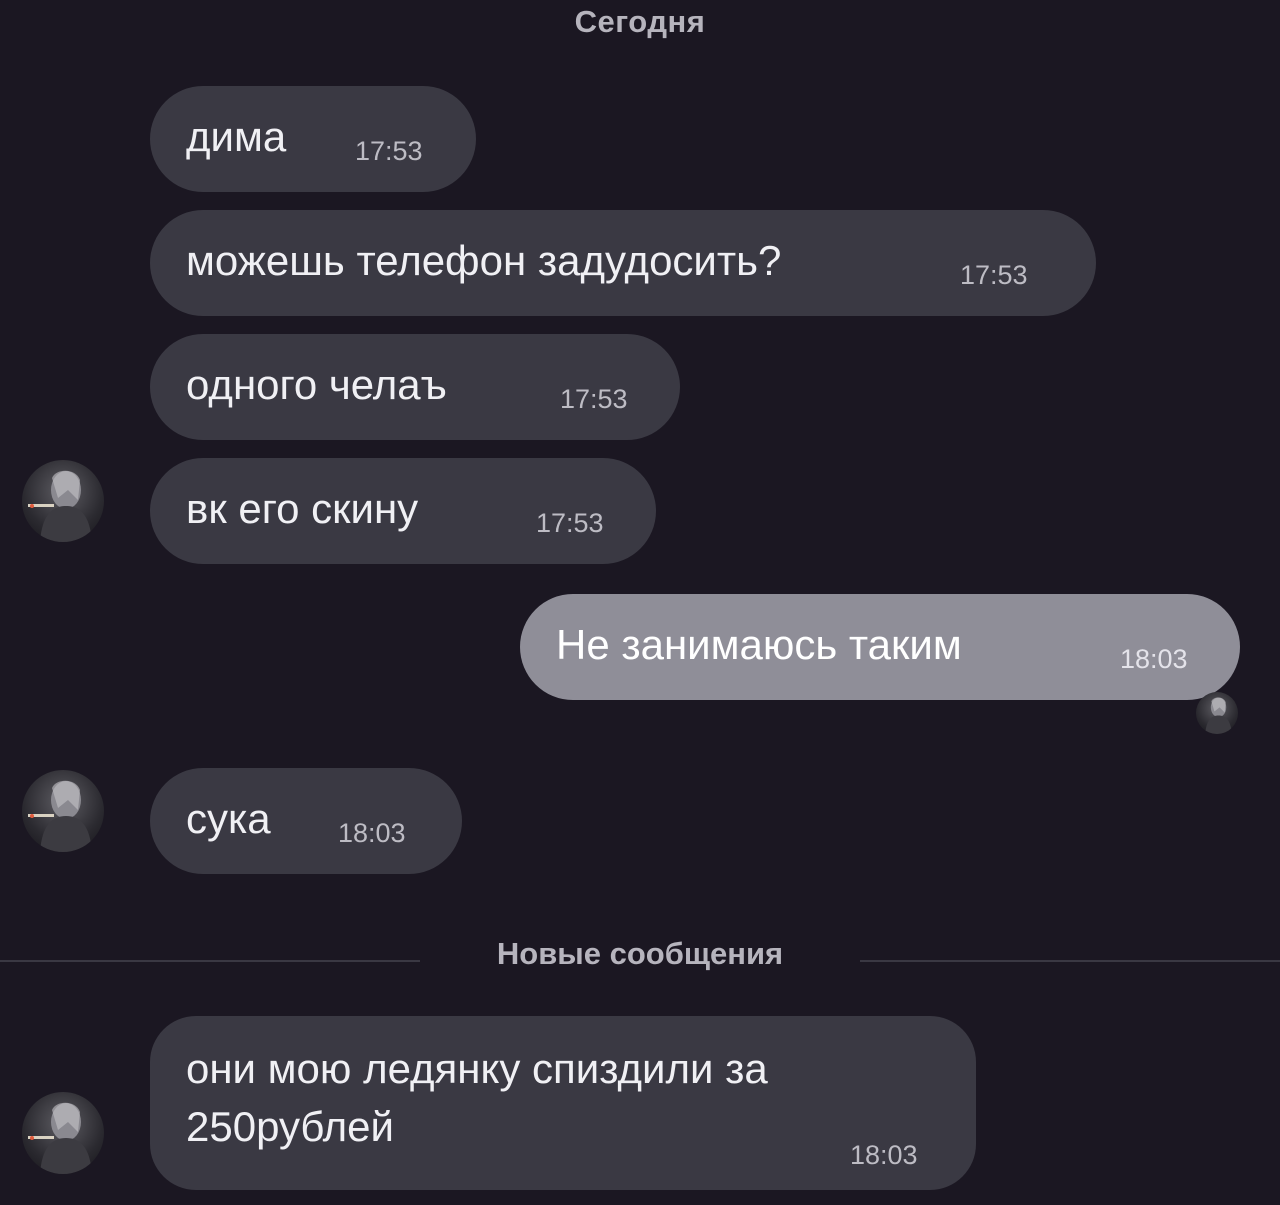  Describe the element at coordinates (640, 21) in the screenshot. I see `date-separator: Сегодня` at that location.